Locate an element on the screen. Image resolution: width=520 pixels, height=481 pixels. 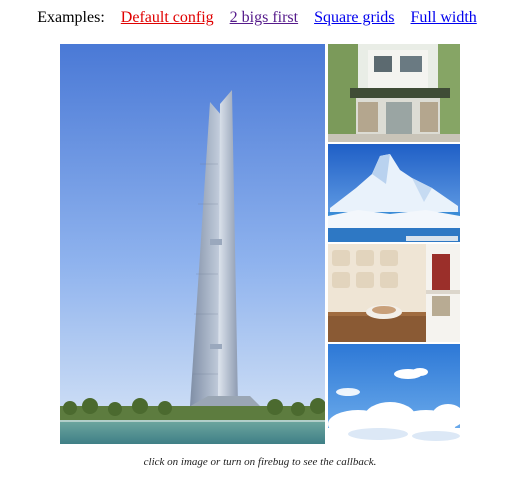
gallery-image-interior is located at coordinates (394, 293).